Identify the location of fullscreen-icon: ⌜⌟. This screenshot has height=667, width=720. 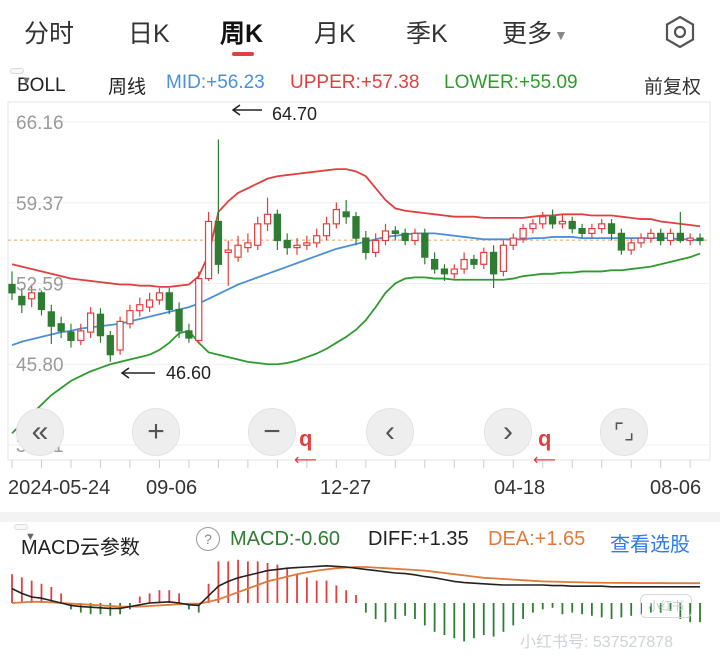
(624, 431).